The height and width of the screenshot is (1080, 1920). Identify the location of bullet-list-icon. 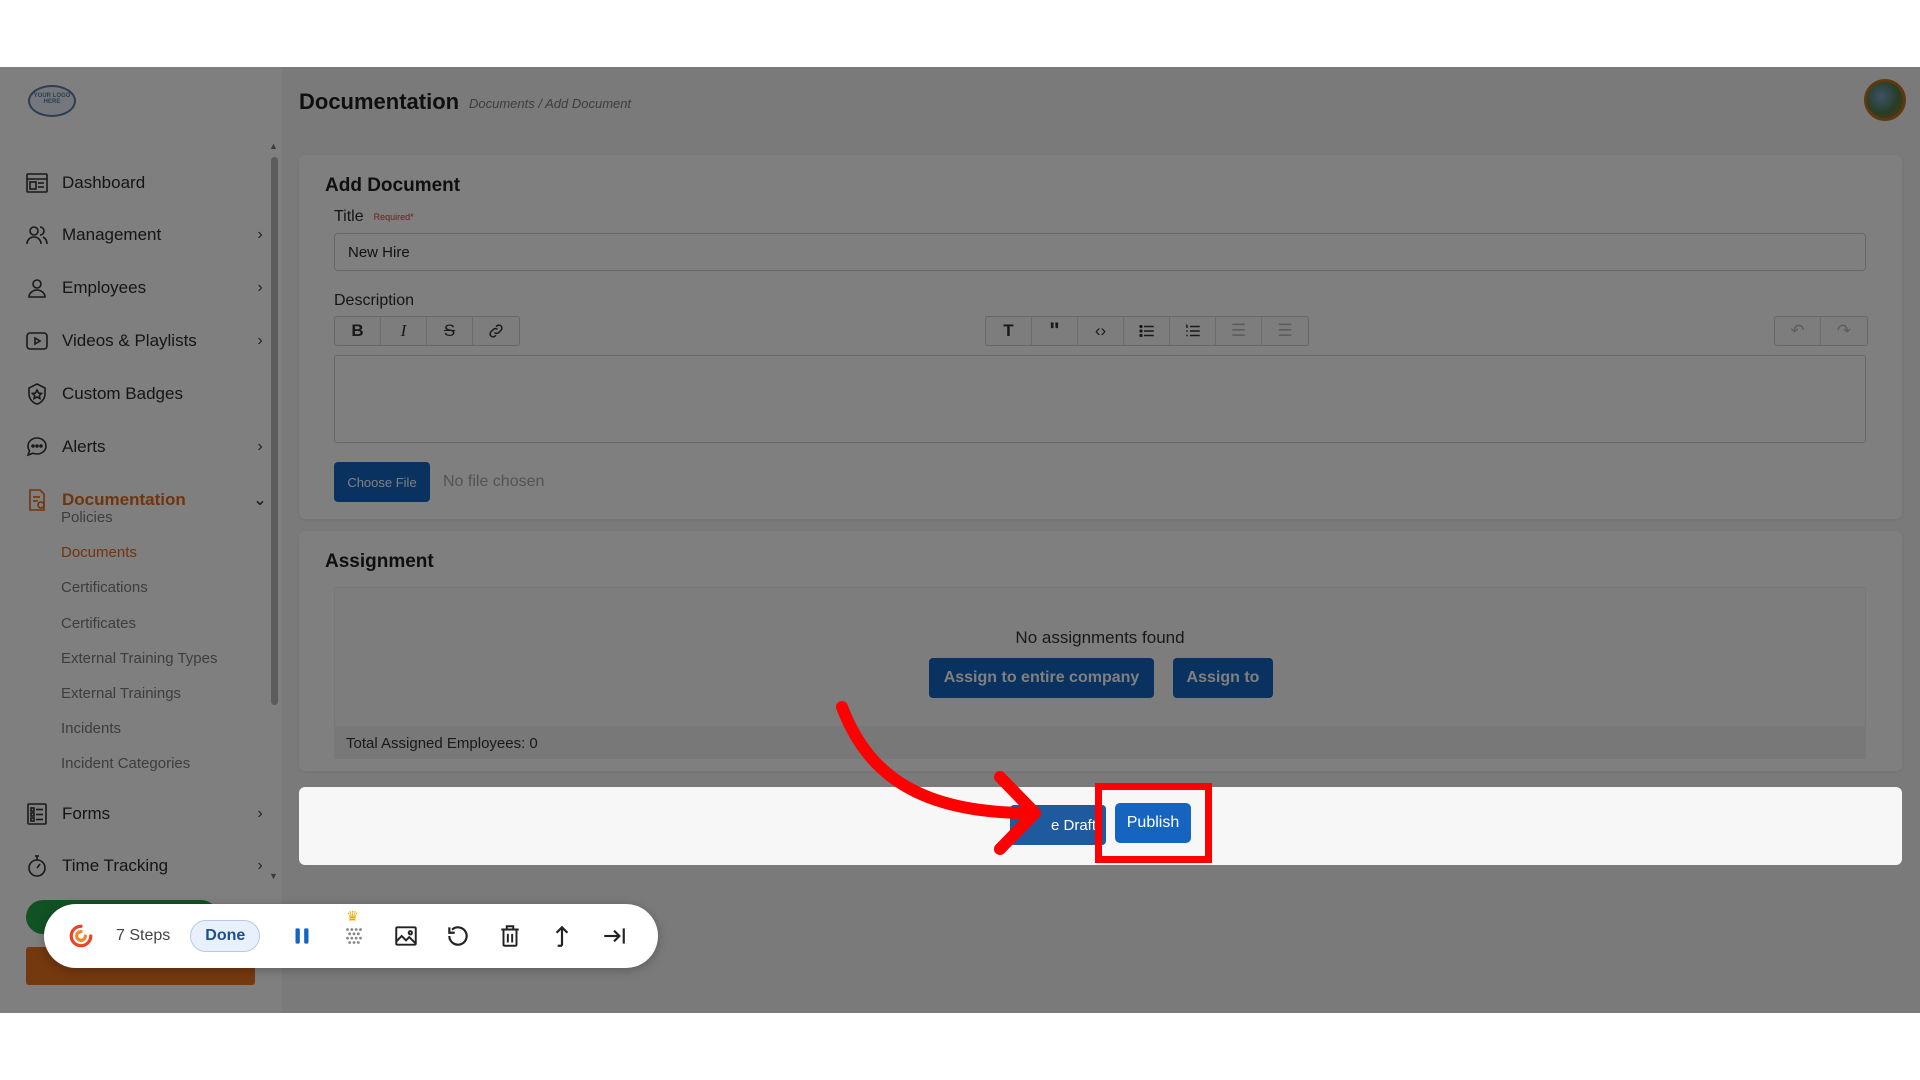
(1147, 331).